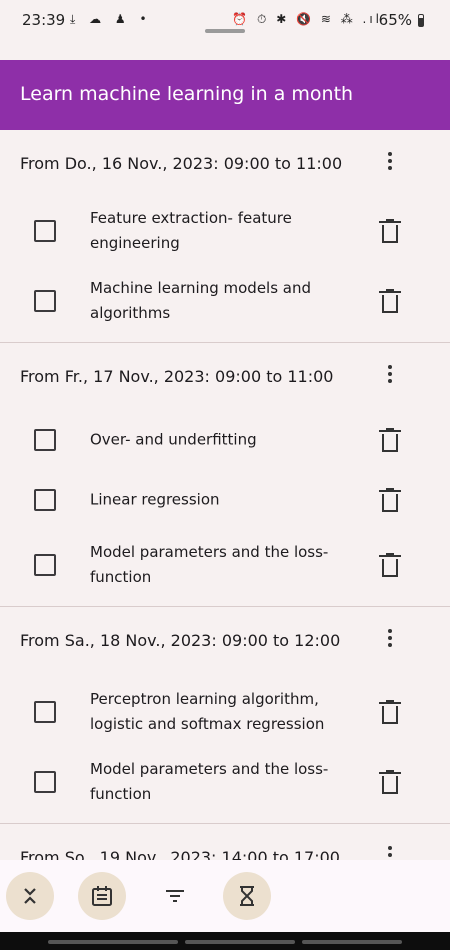 This screenshot has height=950, width=450. I want to click on session-header: From Sa., 18 Nov., 2023: 09:00 to 12:00, so click(225, 640).